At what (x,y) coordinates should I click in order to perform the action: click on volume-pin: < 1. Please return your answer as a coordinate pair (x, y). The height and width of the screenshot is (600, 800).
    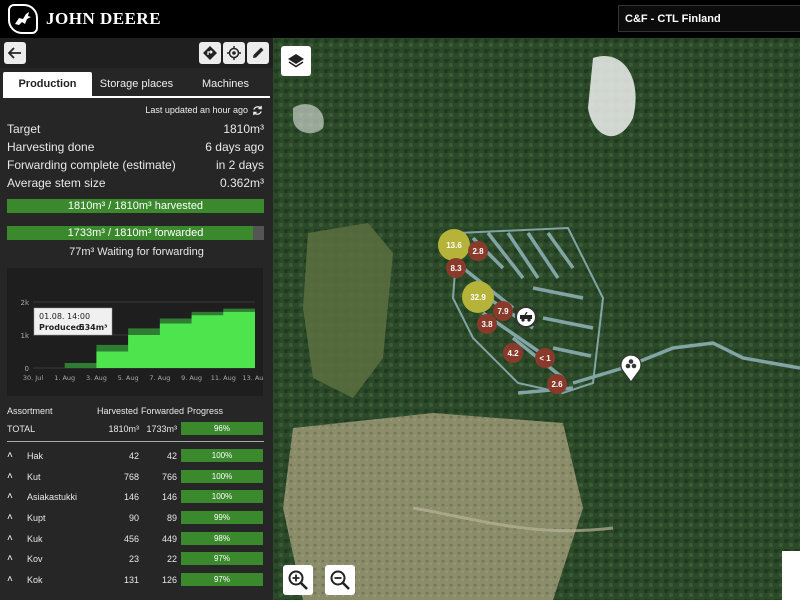
    Looking at the image, I should click on (545, 358).